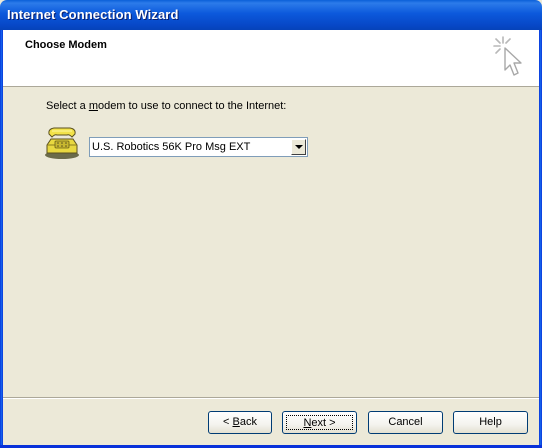 This screenshot has height=448, width=542. I want to click on next-button: Next >, so click(319, 422).